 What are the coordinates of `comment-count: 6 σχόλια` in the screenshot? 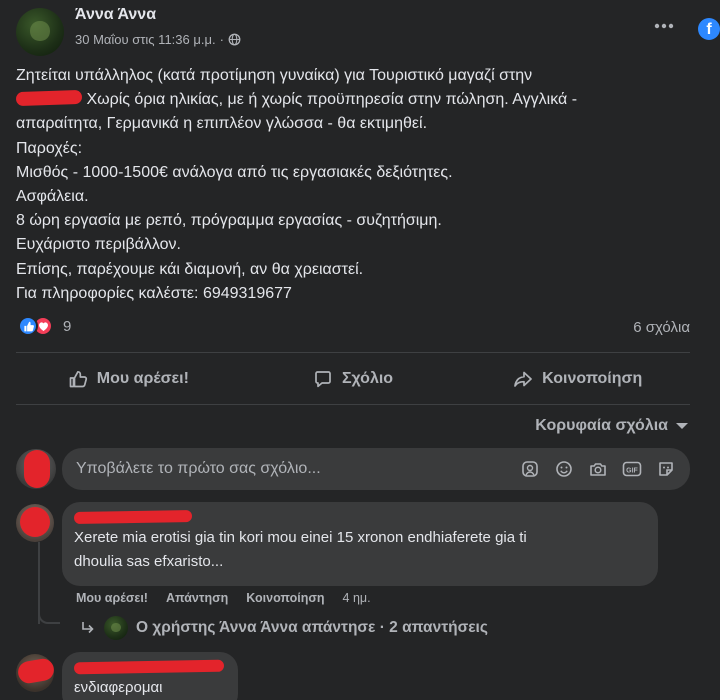 It's located at (661, 327).